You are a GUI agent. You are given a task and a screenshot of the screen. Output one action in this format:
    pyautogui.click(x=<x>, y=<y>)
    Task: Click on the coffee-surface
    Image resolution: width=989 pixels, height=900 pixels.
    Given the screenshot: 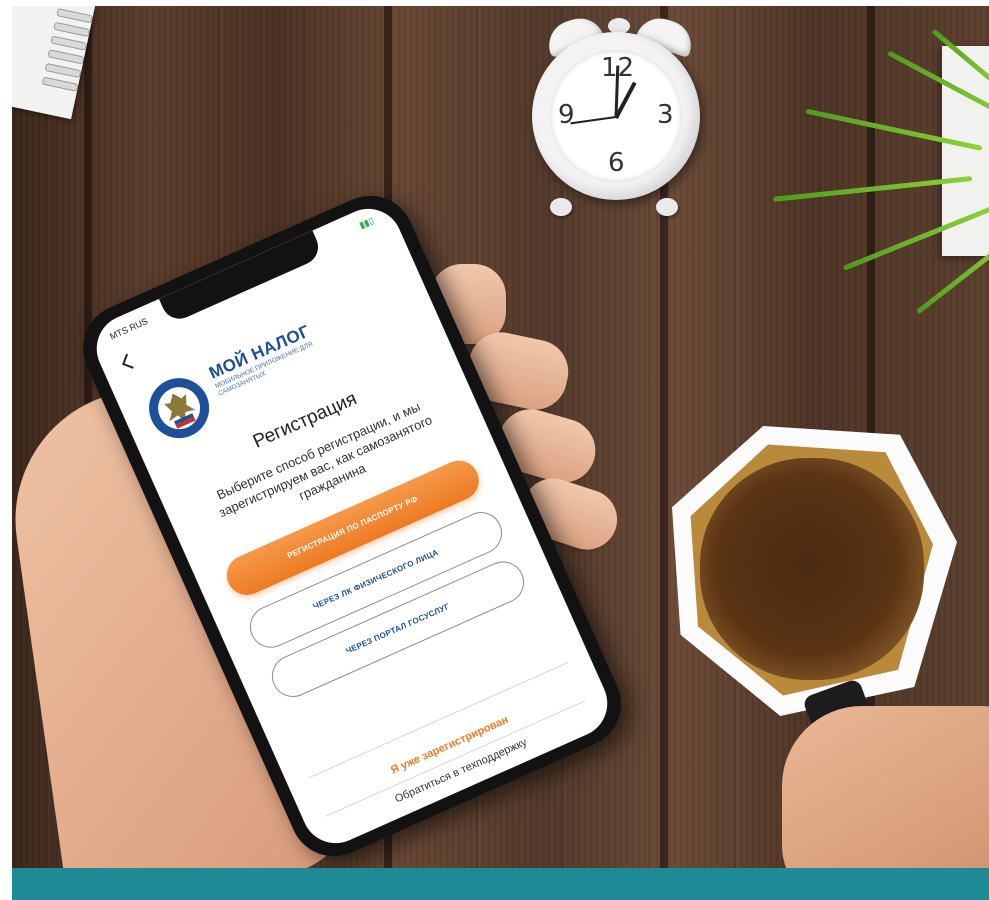 What is the action you would take?
    pyautogui.click(x=812, y=569)
    